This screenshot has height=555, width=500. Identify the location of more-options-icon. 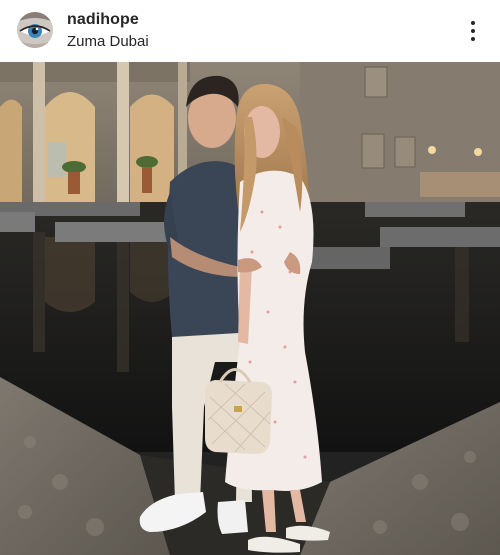
(473, 31).